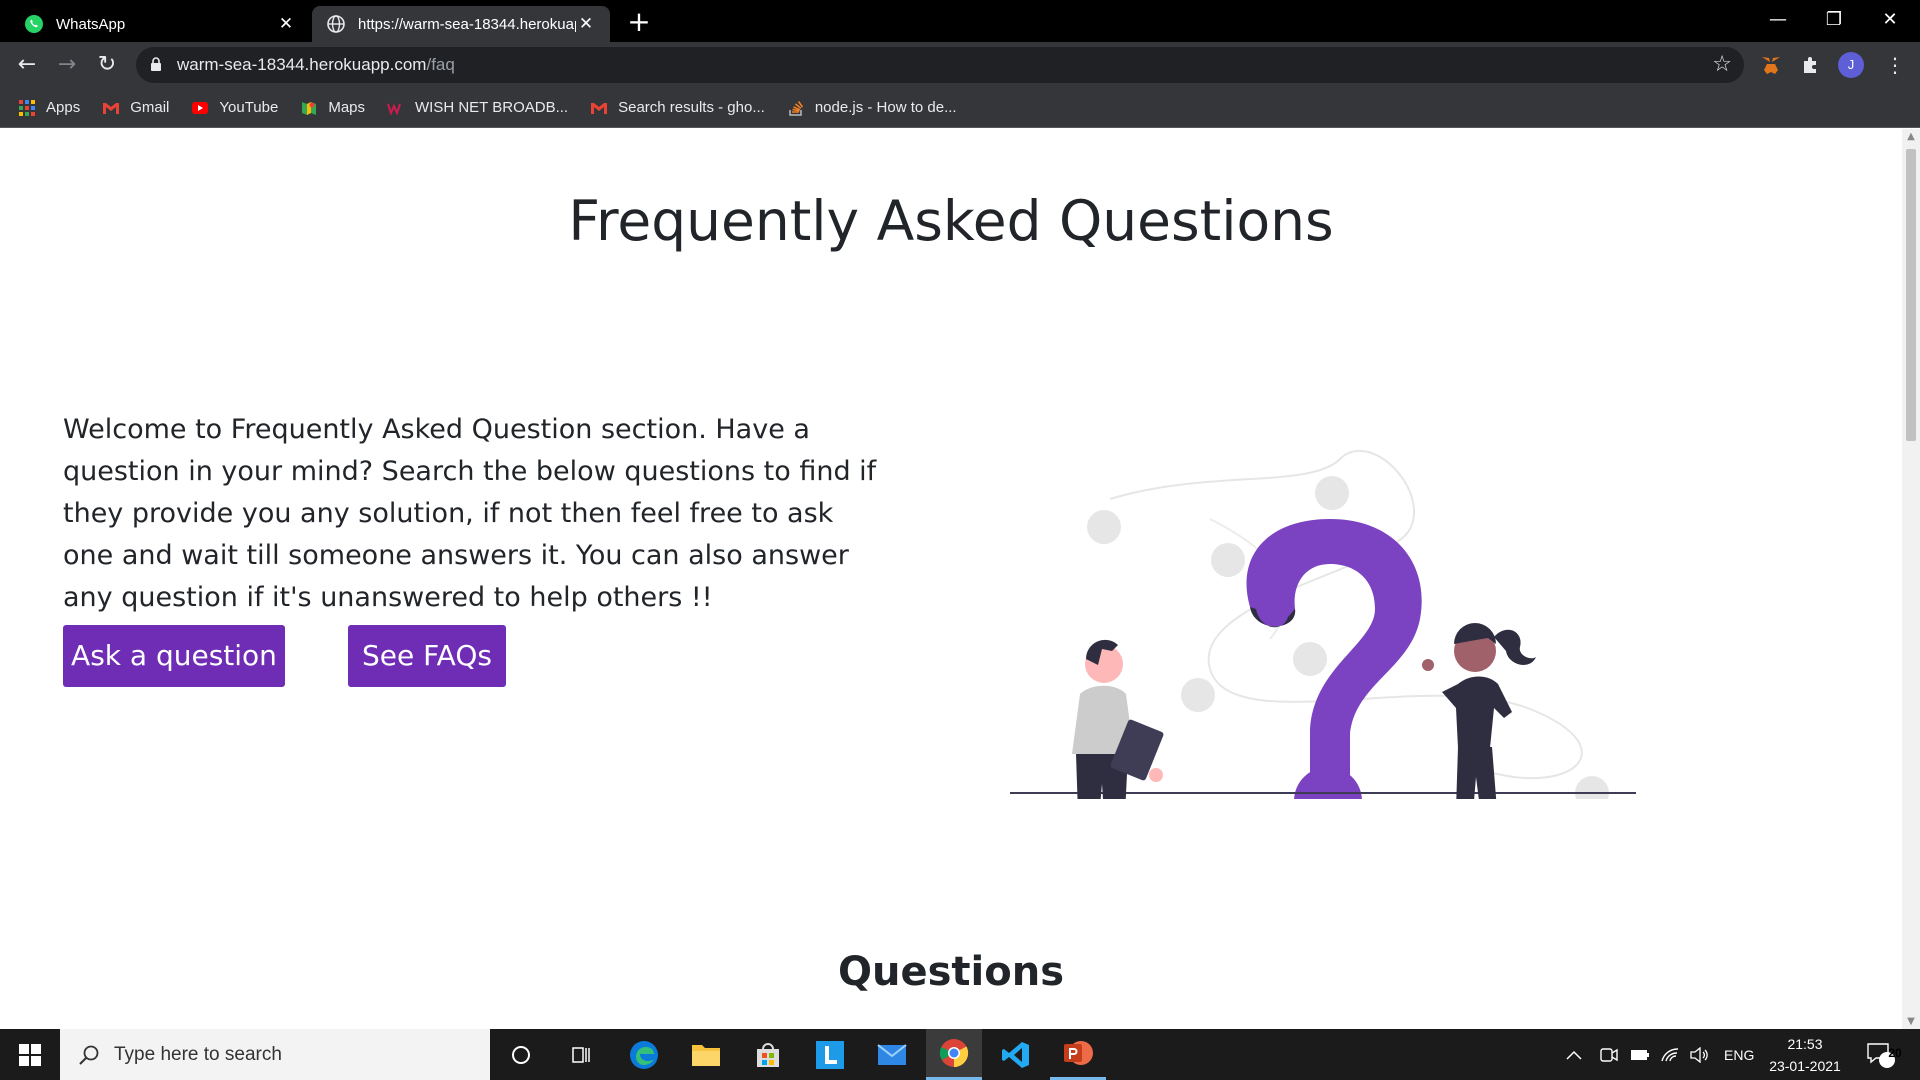  I want to click on taskbar-powerpoint, so click(1078, 1054).